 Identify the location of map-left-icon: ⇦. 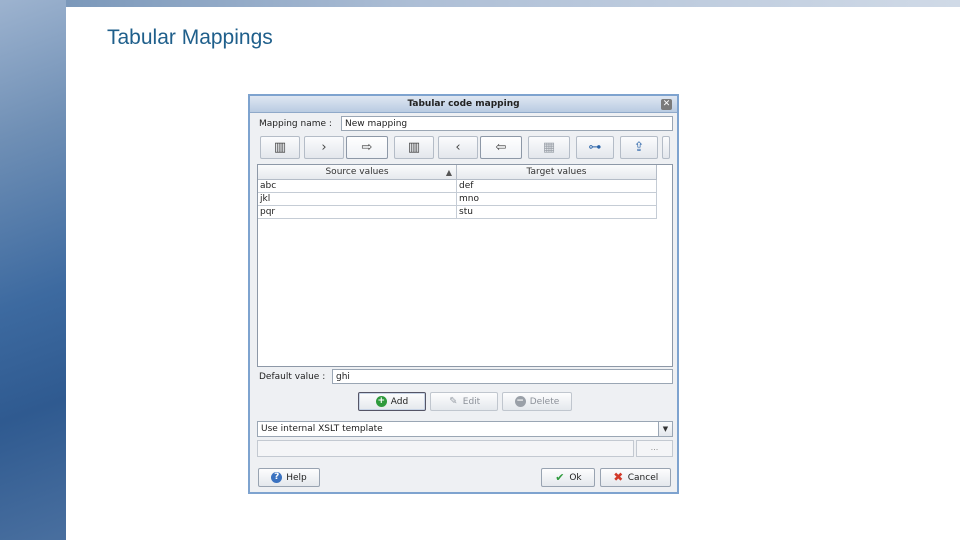
(501, 147).